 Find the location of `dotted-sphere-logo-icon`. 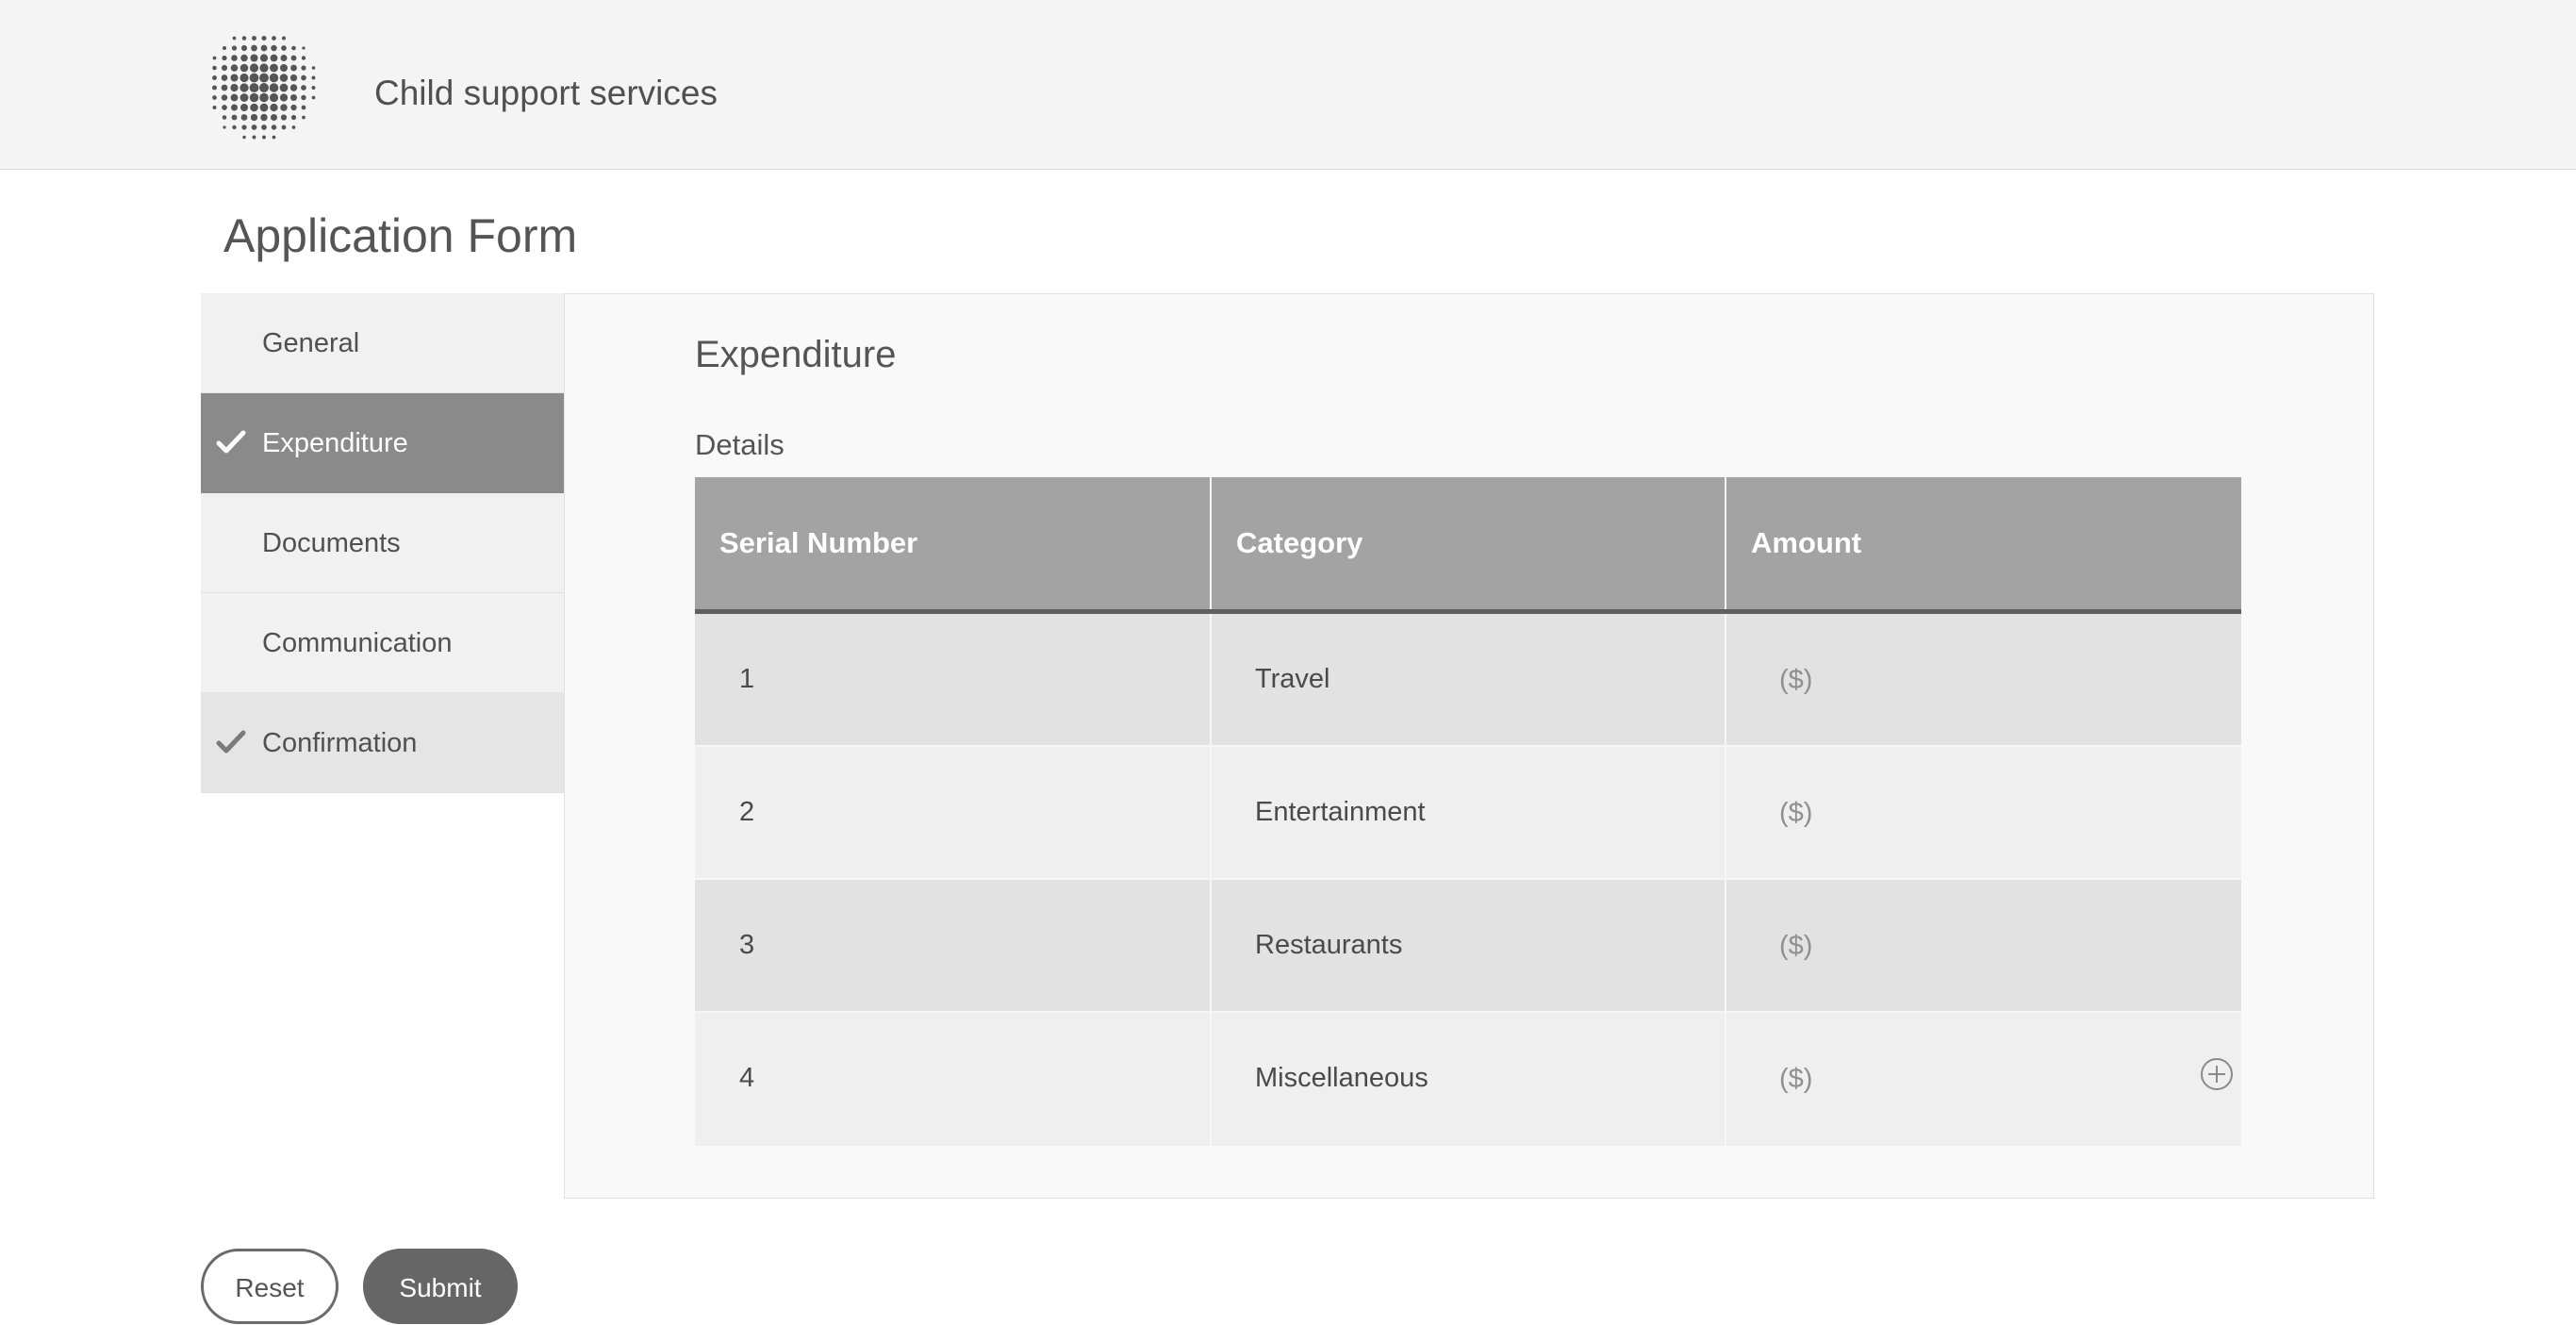

dotted-sphere-logo-icon is located at coordinates (263, 87).